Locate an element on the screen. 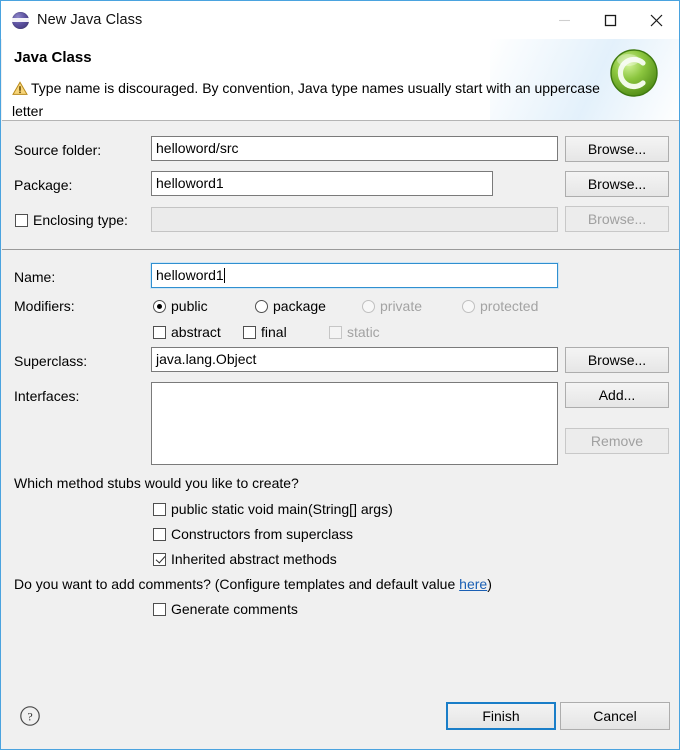 The width and height of the screenshot is (680, 750). check-constructors-box is located at coordinates (159, 534).